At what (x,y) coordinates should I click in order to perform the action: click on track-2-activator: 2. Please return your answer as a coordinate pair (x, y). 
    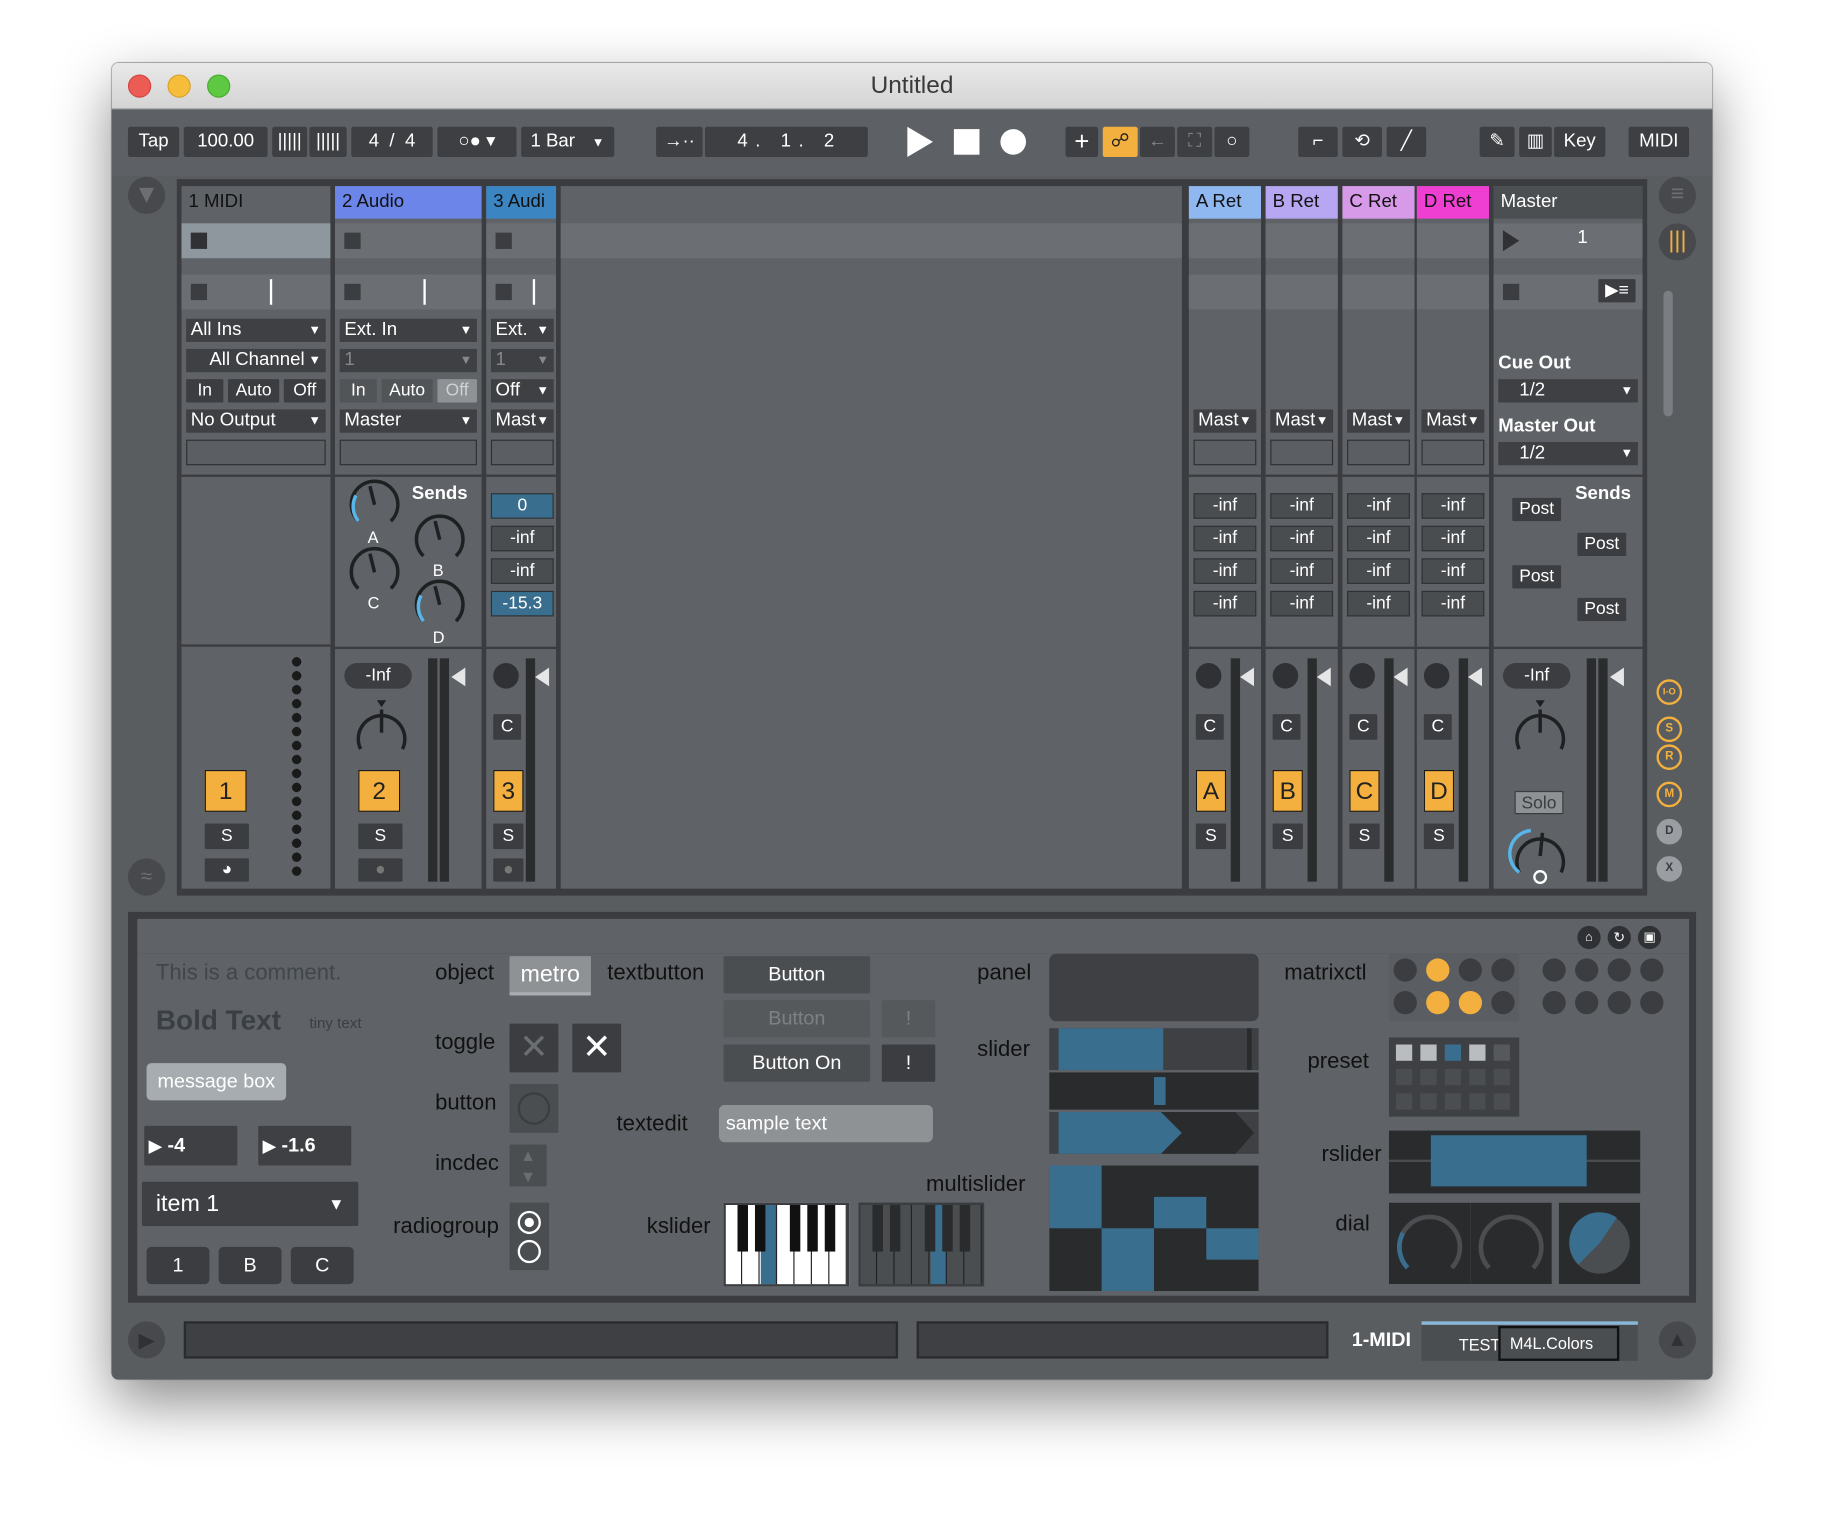
    Looking at the image, I should click on (379, 790).